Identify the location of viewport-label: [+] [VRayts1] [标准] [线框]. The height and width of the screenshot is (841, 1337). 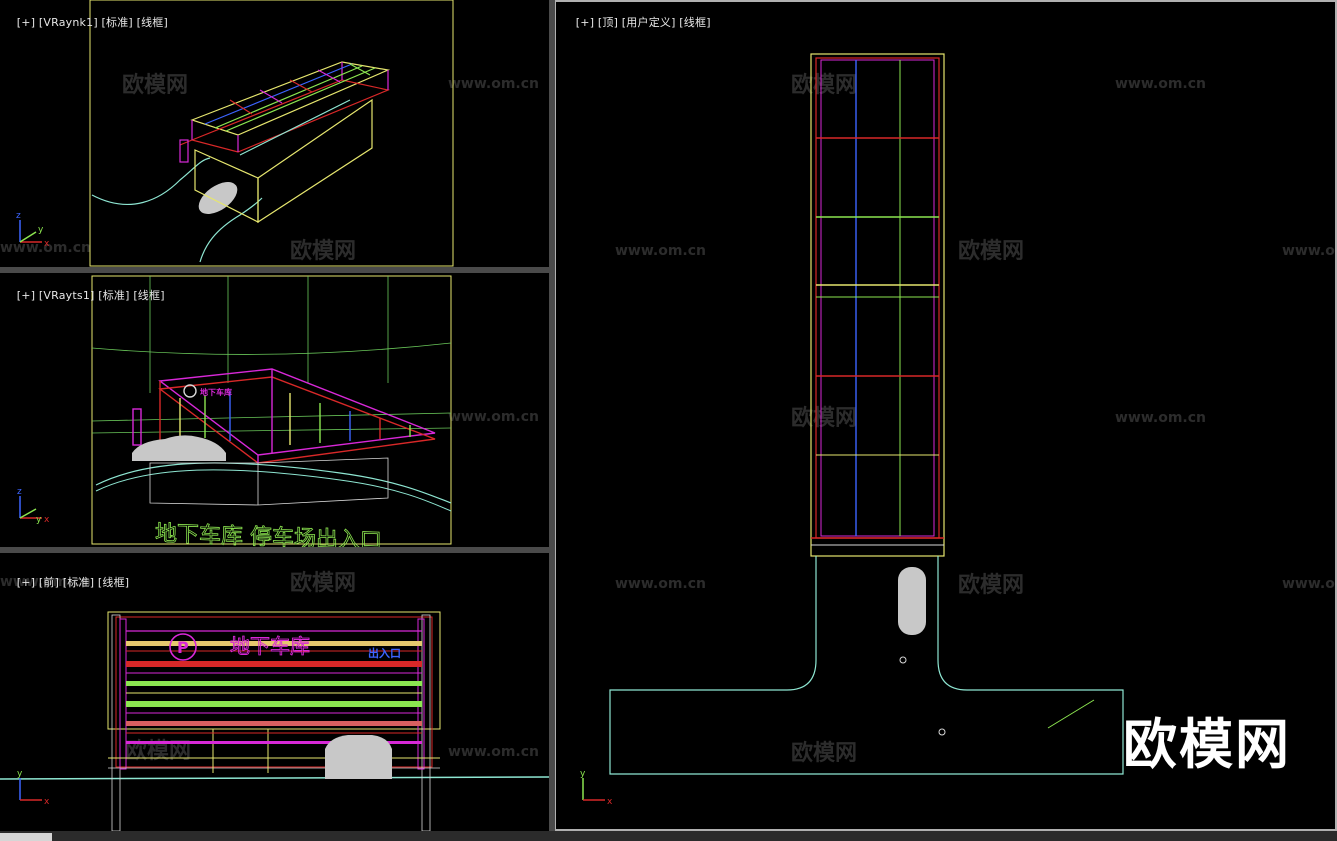
(83, 295).